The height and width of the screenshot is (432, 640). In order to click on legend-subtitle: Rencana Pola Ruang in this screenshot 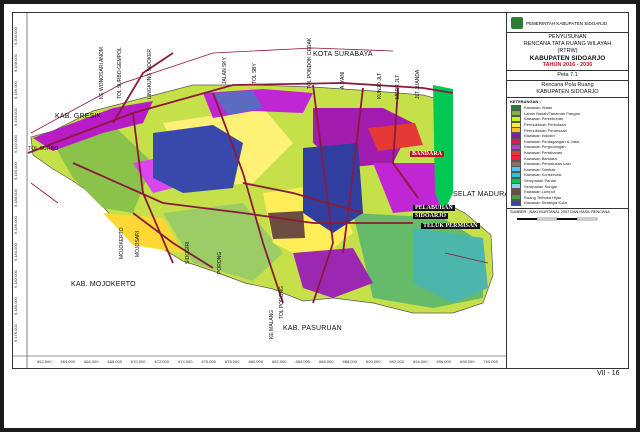, I will do `click(567, 85)`.